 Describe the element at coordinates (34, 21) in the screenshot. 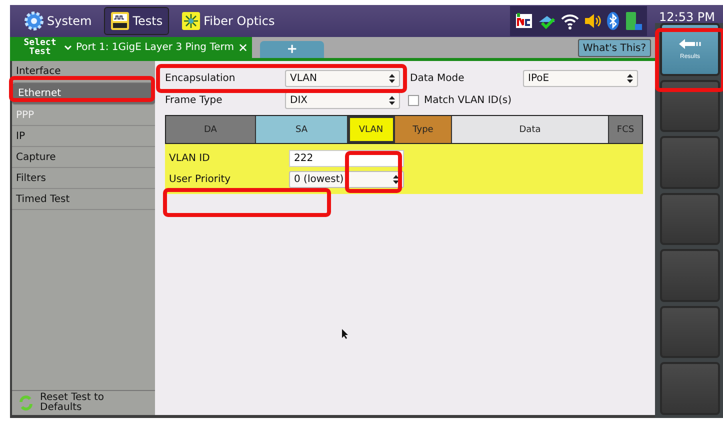

I see `gear-icon` at that location.